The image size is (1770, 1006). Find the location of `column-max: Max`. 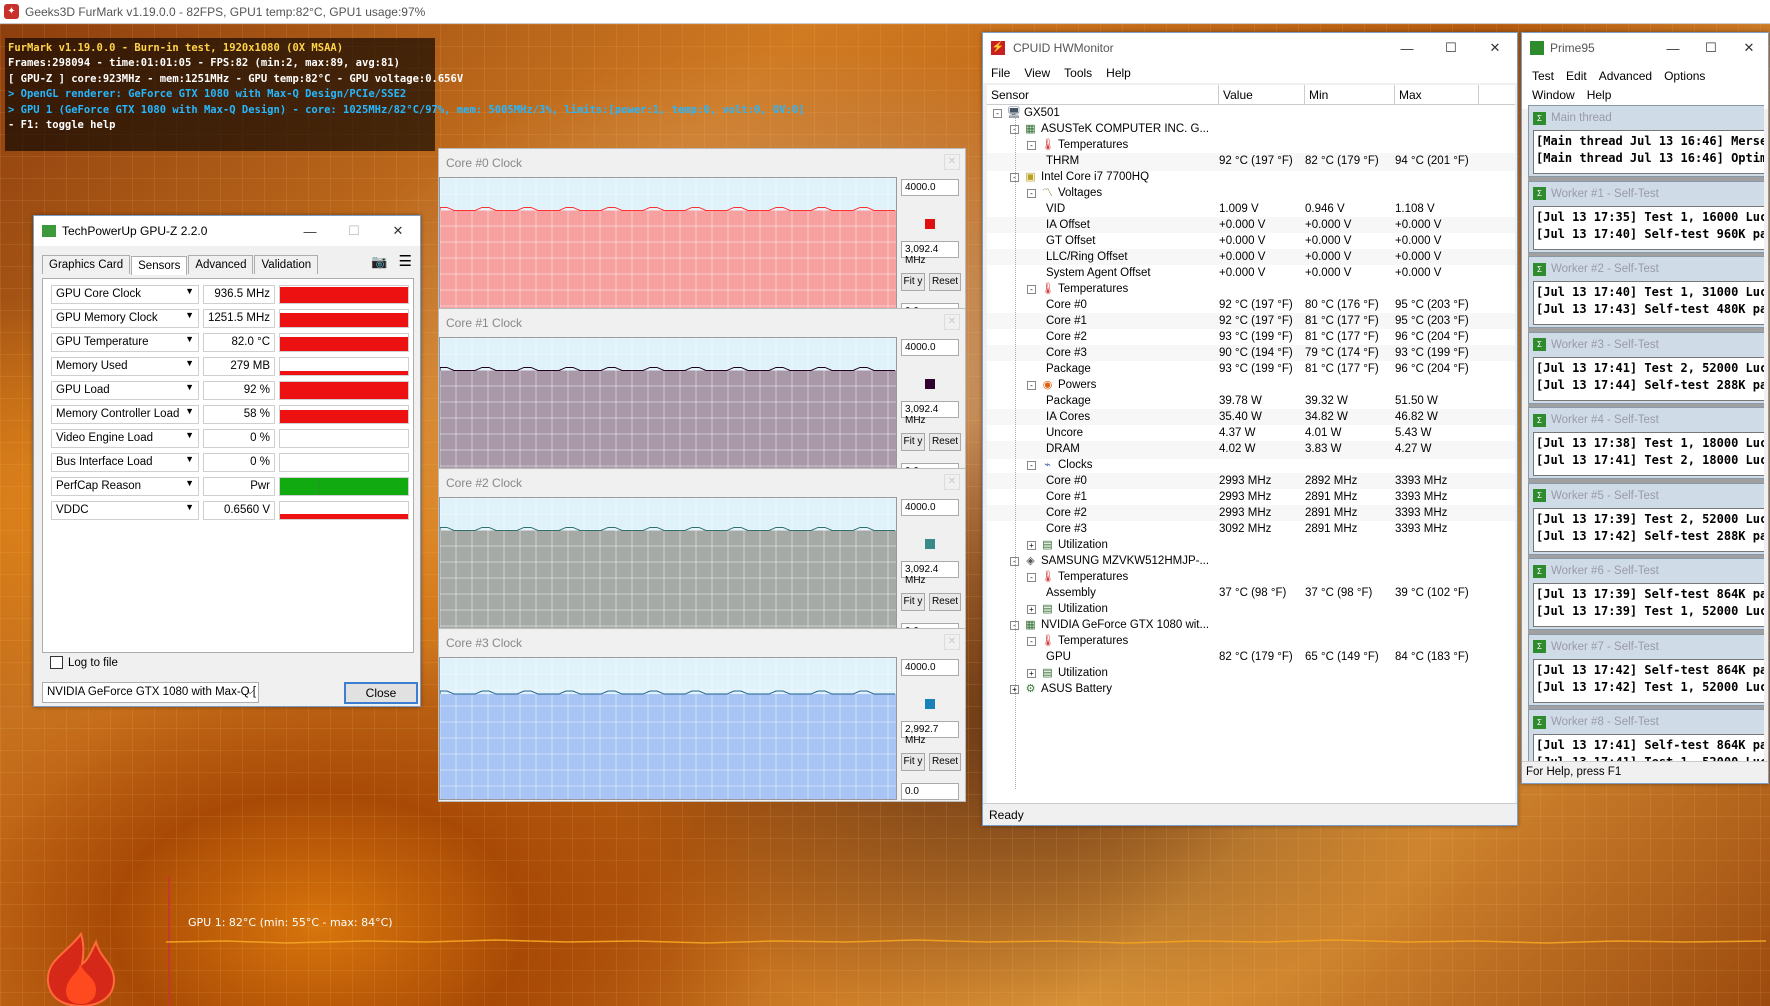

column-max: Max is located at coordinates (1437, 94).